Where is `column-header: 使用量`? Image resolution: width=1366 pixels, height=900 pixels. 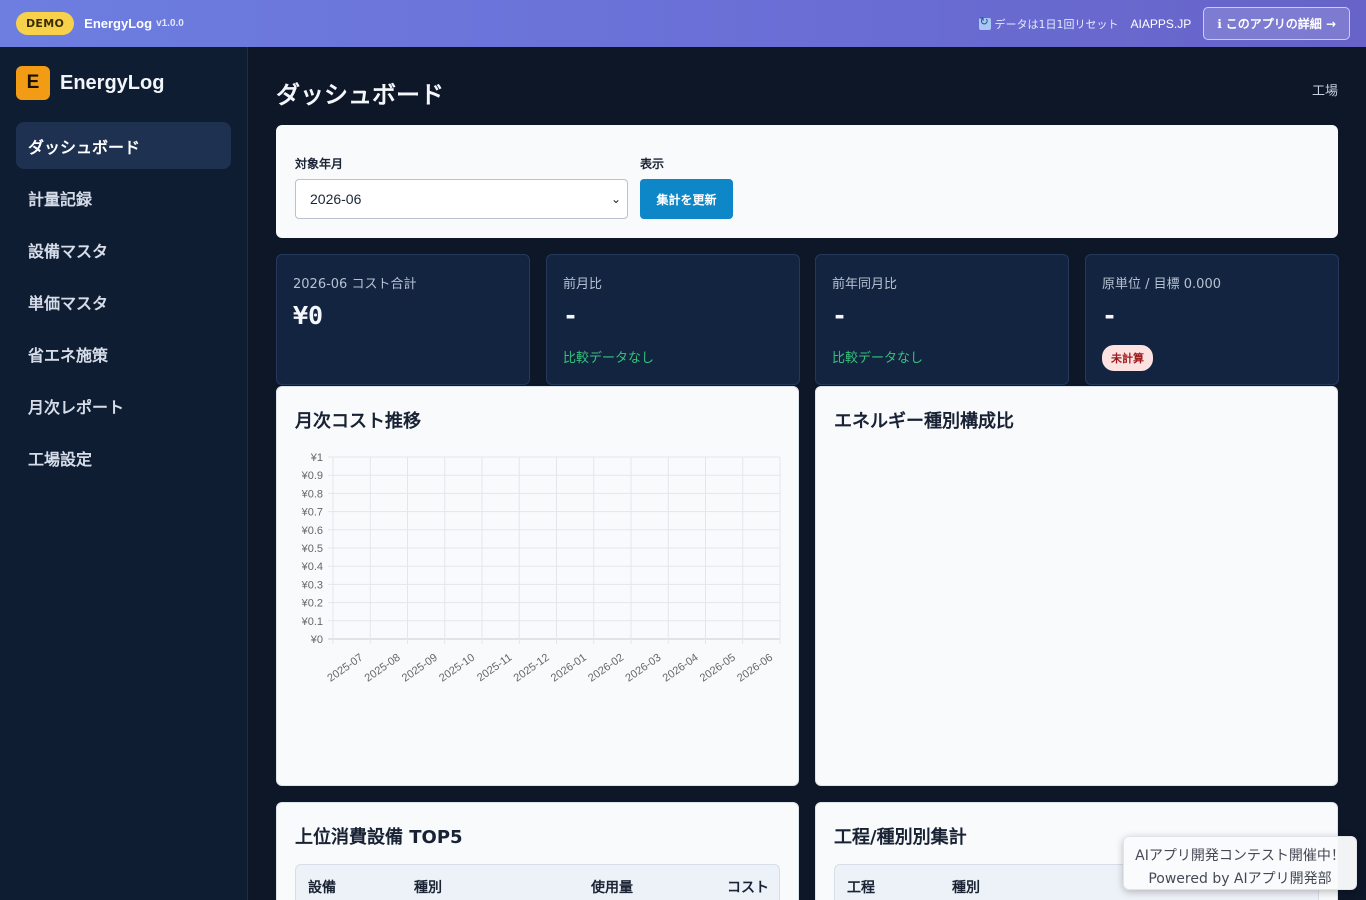
column-header: 使用量 is located at coordinates (612, 888).